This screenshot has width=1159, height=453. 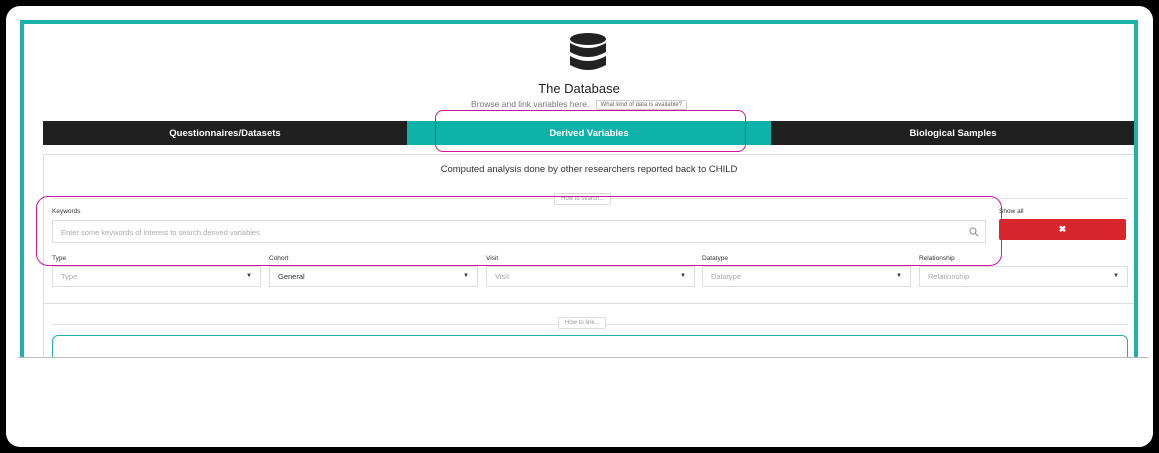 I want to click on tab-questionnaires: Questionnaires/Datasets, so click(x=225, y=133).